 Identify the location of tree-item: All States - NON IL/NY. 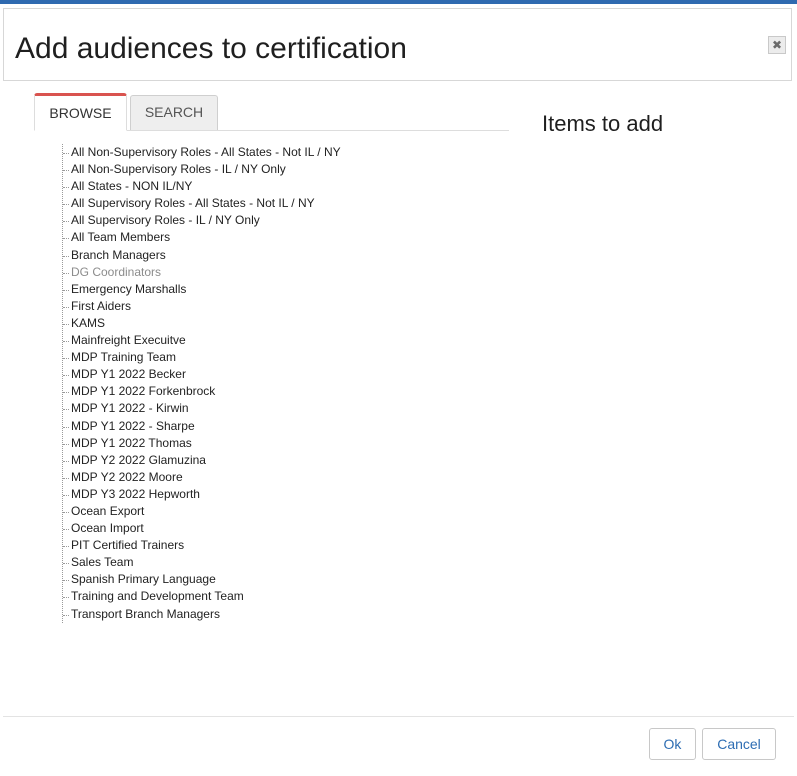
(283, 186).